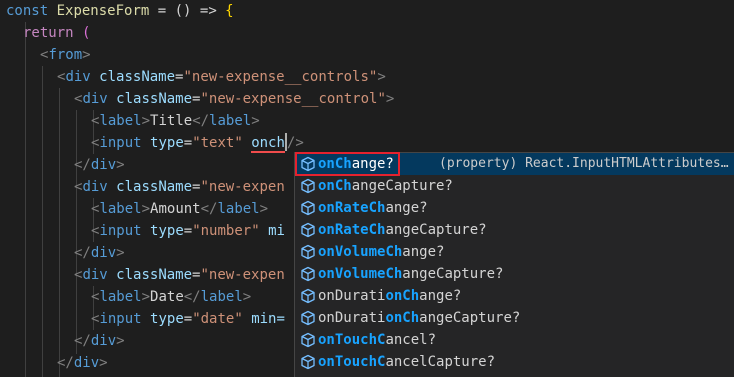 Image resolution: width=734 pixels, height=377 pixels. What do you see at coordinates (167, 297) in the screenshot?
I see `jsx-text: Date` at bounding box center [167, 297].